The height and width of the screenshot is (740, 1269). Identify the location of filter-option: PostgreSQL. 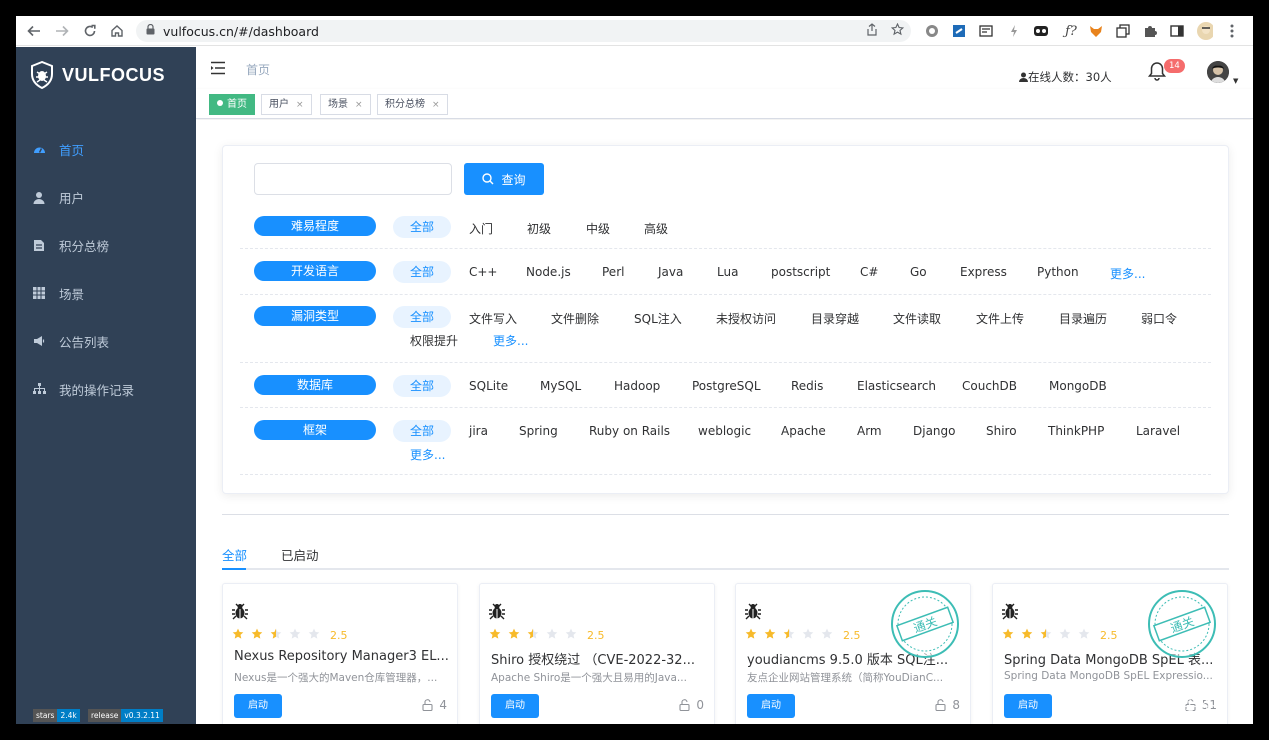
(726, 386).